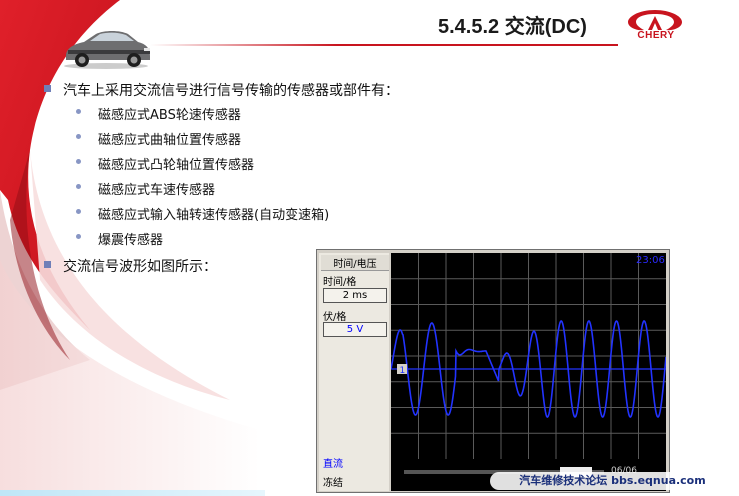  Describe the element at coordinates (512, 27) in the screenshot. I see `slide-title: 5.4.5.2 交流(DC)` at that location.